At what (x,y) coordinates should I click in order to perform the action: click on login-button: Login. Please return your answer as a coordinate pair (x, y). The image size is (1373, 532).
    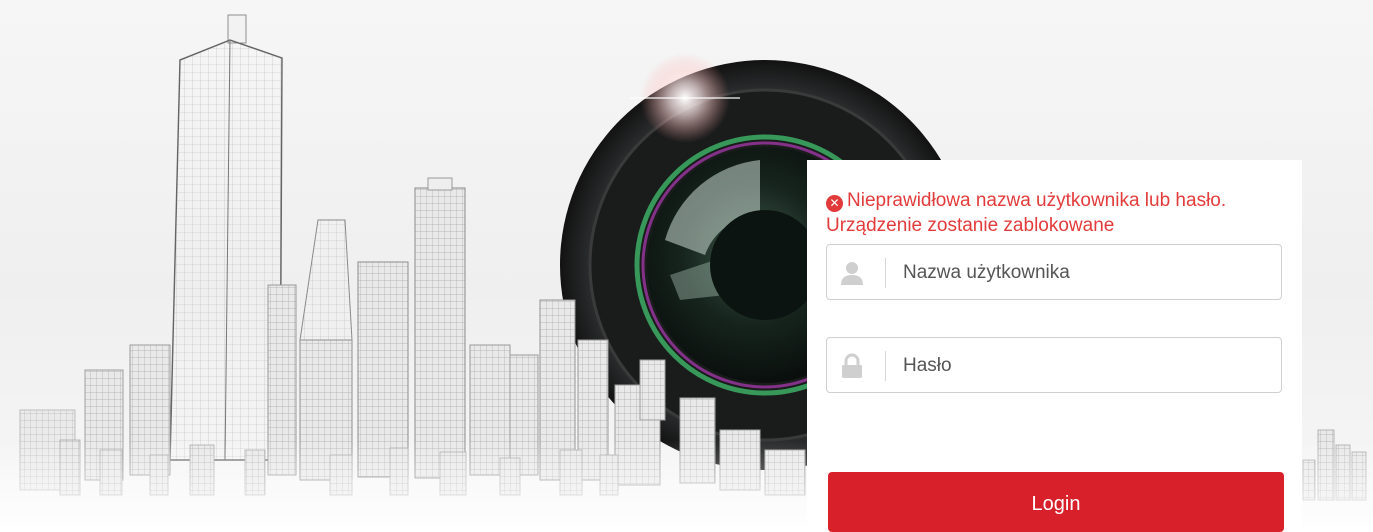
    Looking at the image, I should click on (1056, 502).